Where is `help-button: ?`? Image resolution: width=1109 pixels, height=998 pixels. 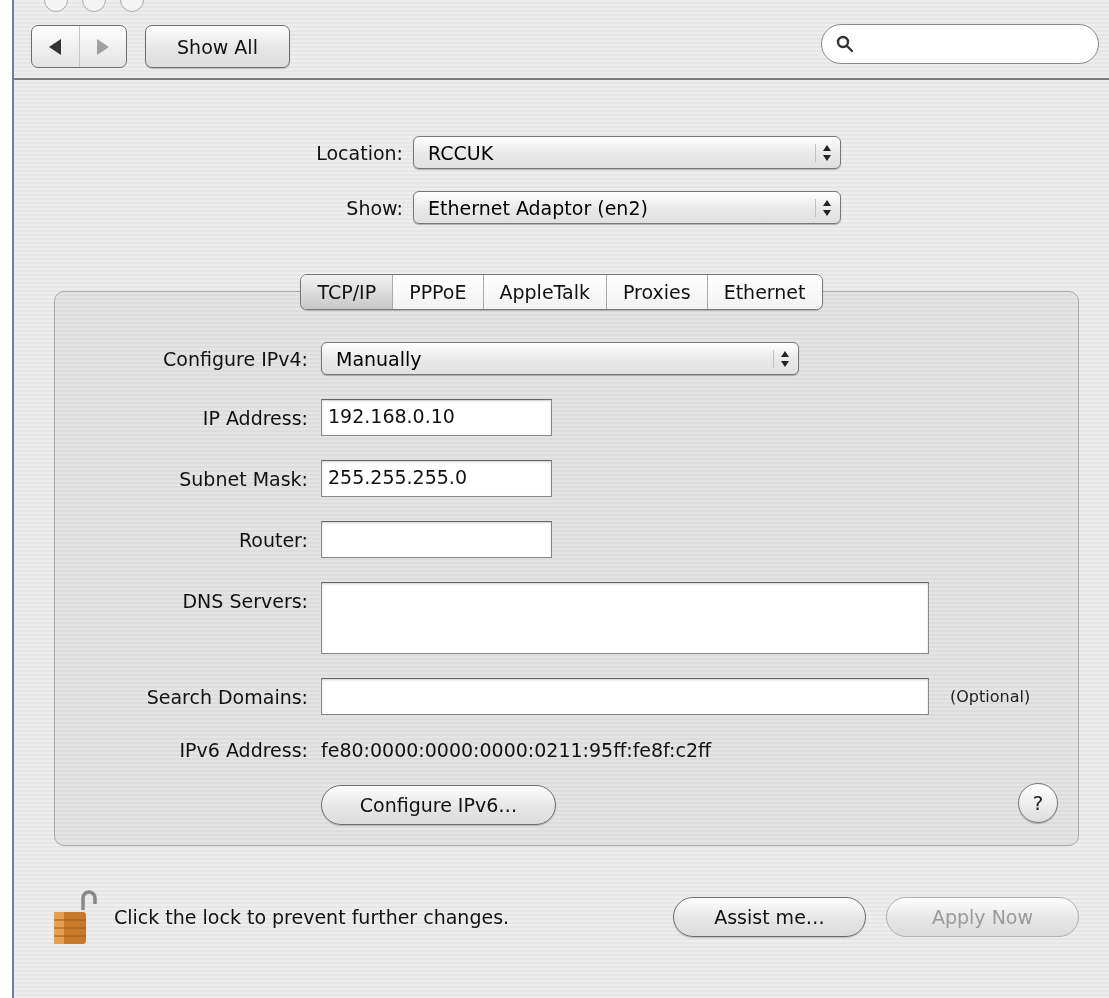
help-button: ? is located at coordinates (1038, 803).